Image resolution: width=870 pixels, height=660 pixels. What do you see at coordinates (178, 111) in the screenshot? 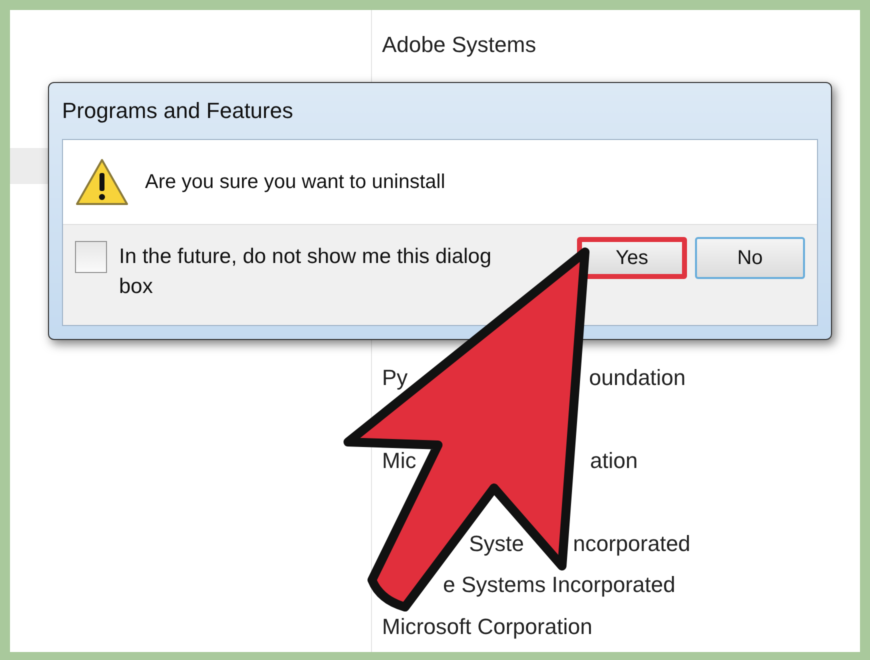
I see `dialog-title: Programs and Features` at bounding box center [178, 111].